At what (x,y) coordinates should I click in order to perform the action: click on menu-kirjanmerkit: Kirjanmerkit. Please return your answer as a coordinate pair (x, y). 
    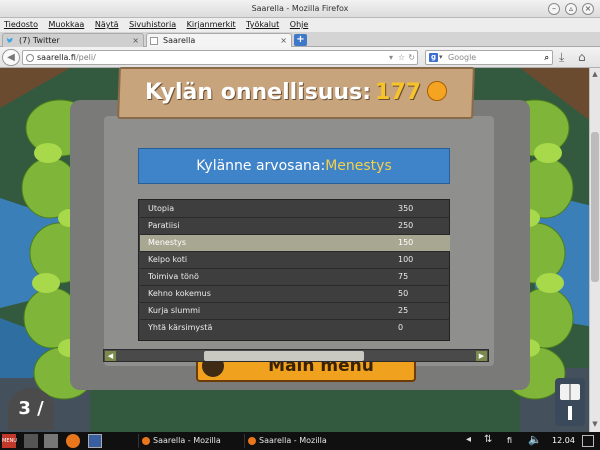
    Looking at the image, I should click on (211, 24).